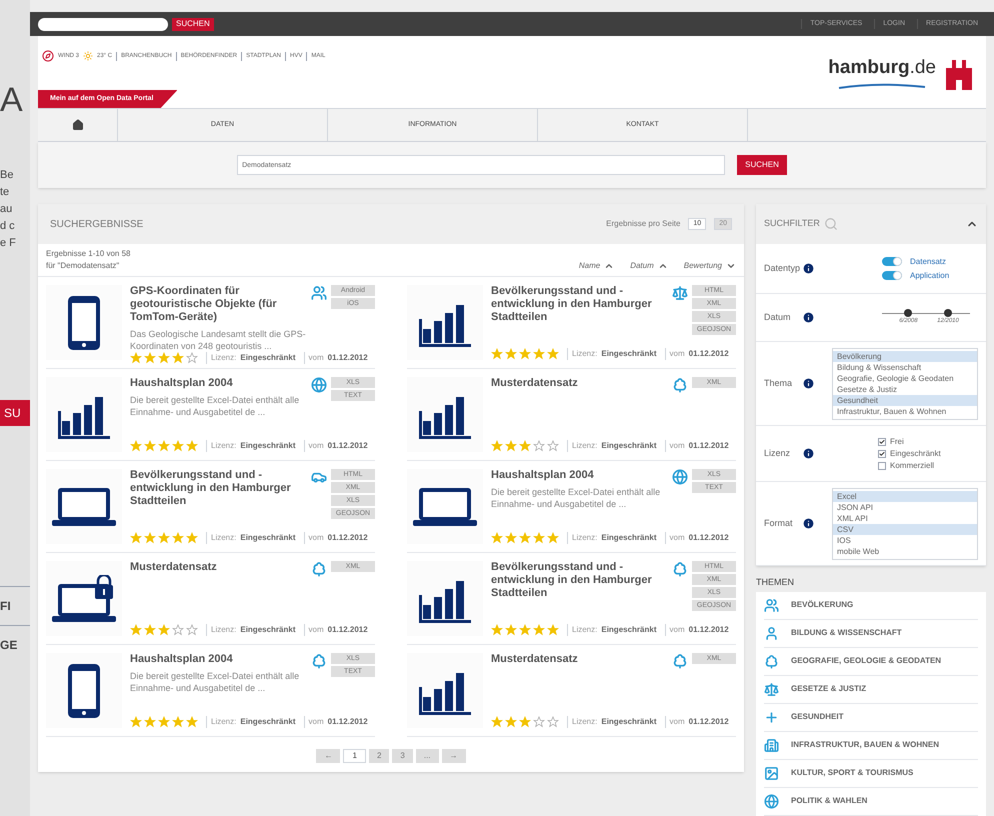  I want to click on license-value: Eingeschränkt, so click(628, 630).